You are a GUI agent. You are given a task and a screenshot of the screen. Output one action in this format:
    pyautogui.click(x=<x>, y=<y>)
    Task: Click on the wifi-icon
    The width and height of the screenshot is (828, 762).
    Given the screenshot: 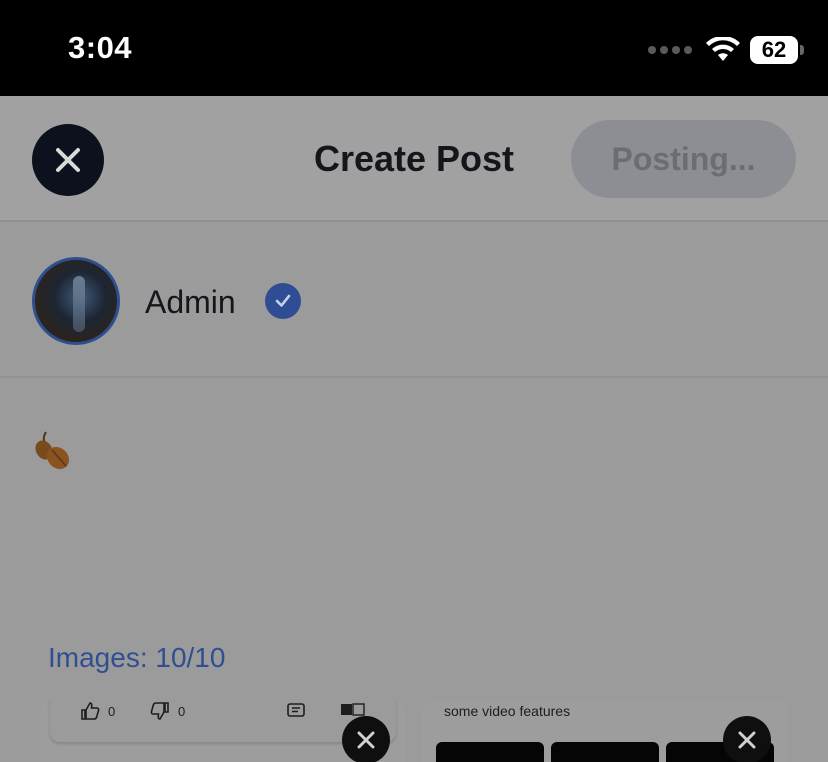 What is the action you would take?
    pyautogui.click(x=723, y=49)
    